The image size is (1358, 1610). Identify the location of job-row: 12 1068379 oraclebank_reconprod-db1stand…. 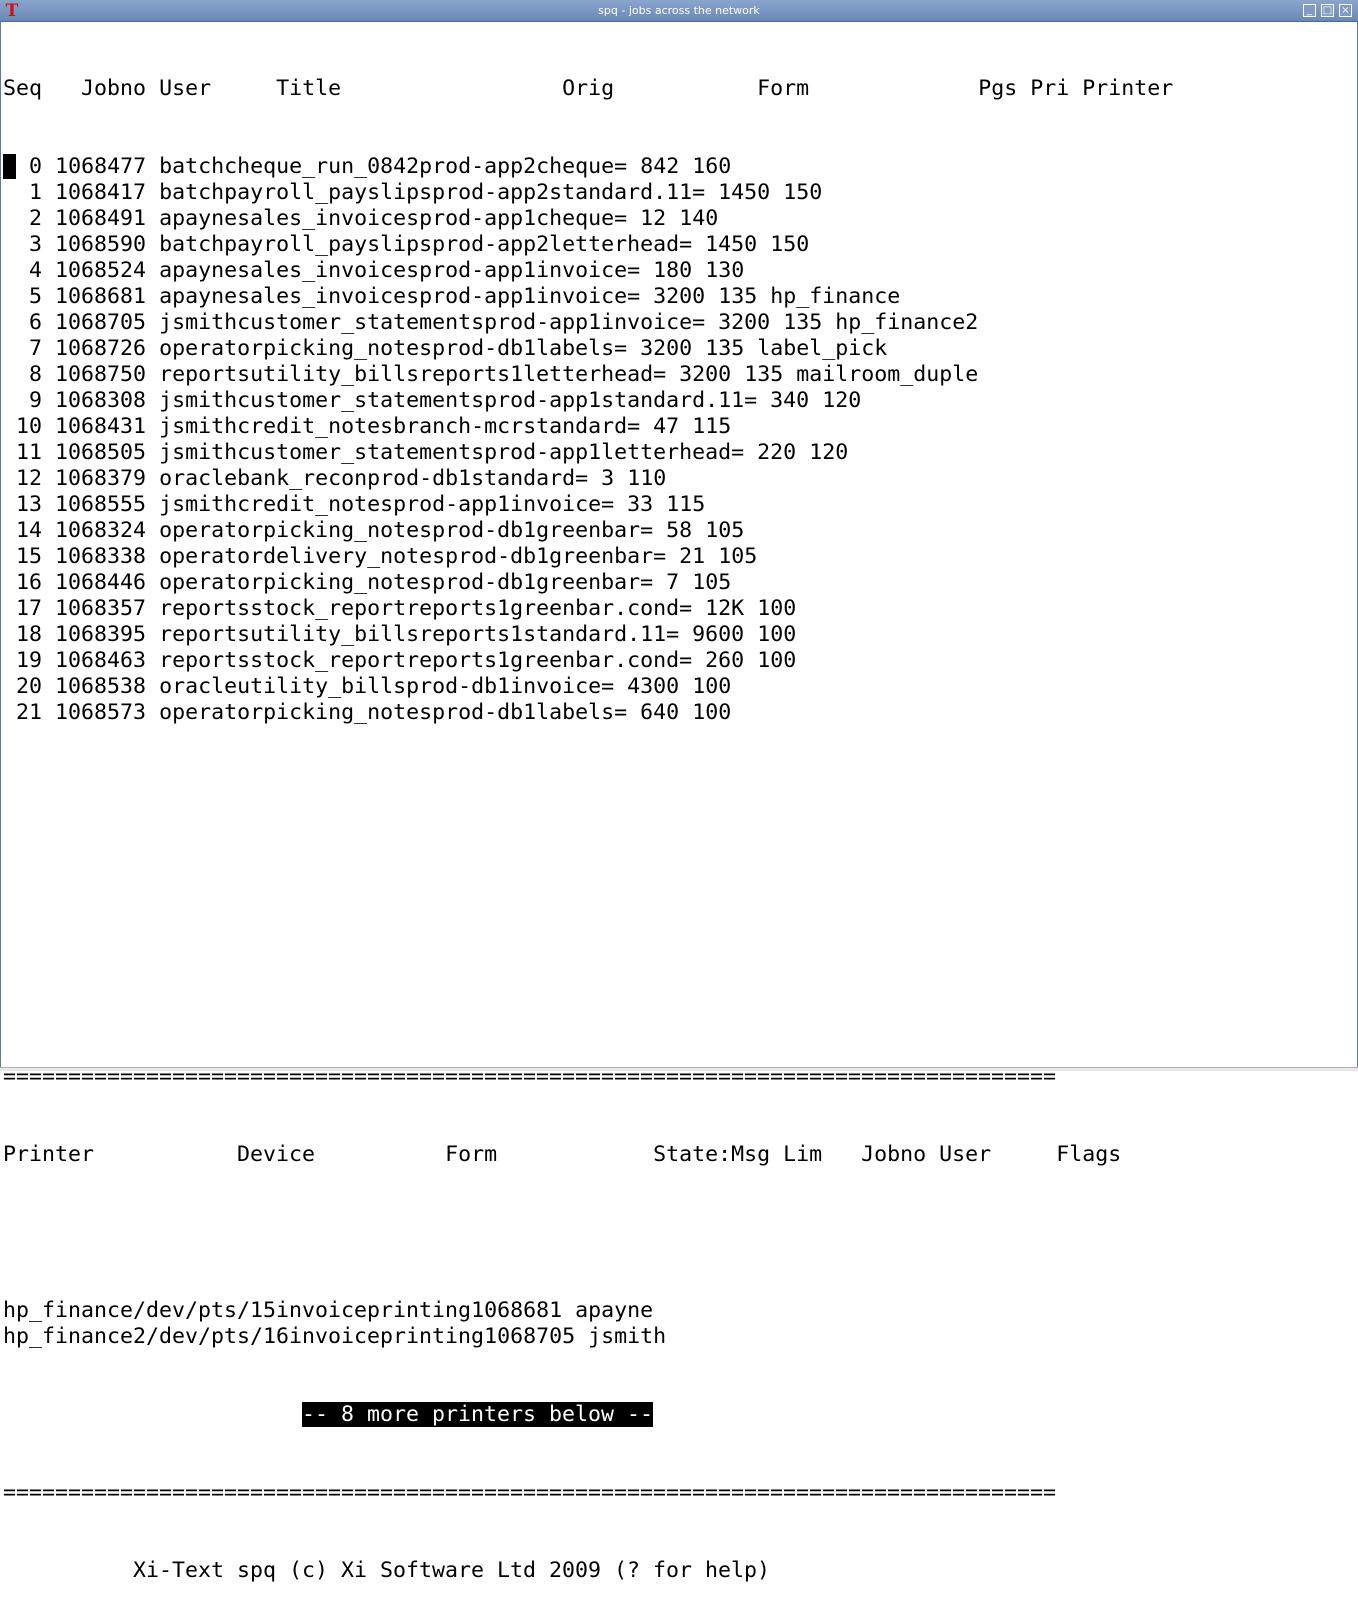
(588, 479).